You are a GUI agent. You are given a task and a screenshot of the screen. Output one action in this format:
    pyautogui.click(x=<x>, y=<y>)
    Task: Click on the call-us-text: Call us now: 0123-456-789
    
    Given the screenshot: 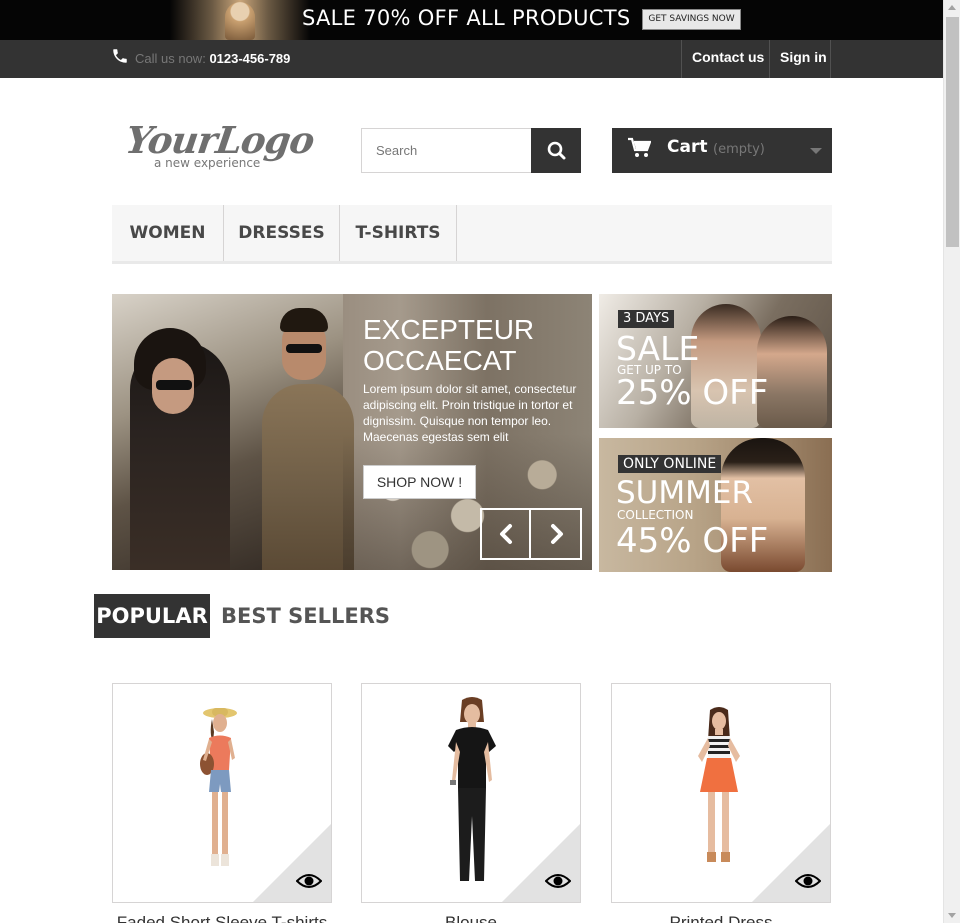 What is the action you would take?
    pyautogui.click(x=212, y=58)
    